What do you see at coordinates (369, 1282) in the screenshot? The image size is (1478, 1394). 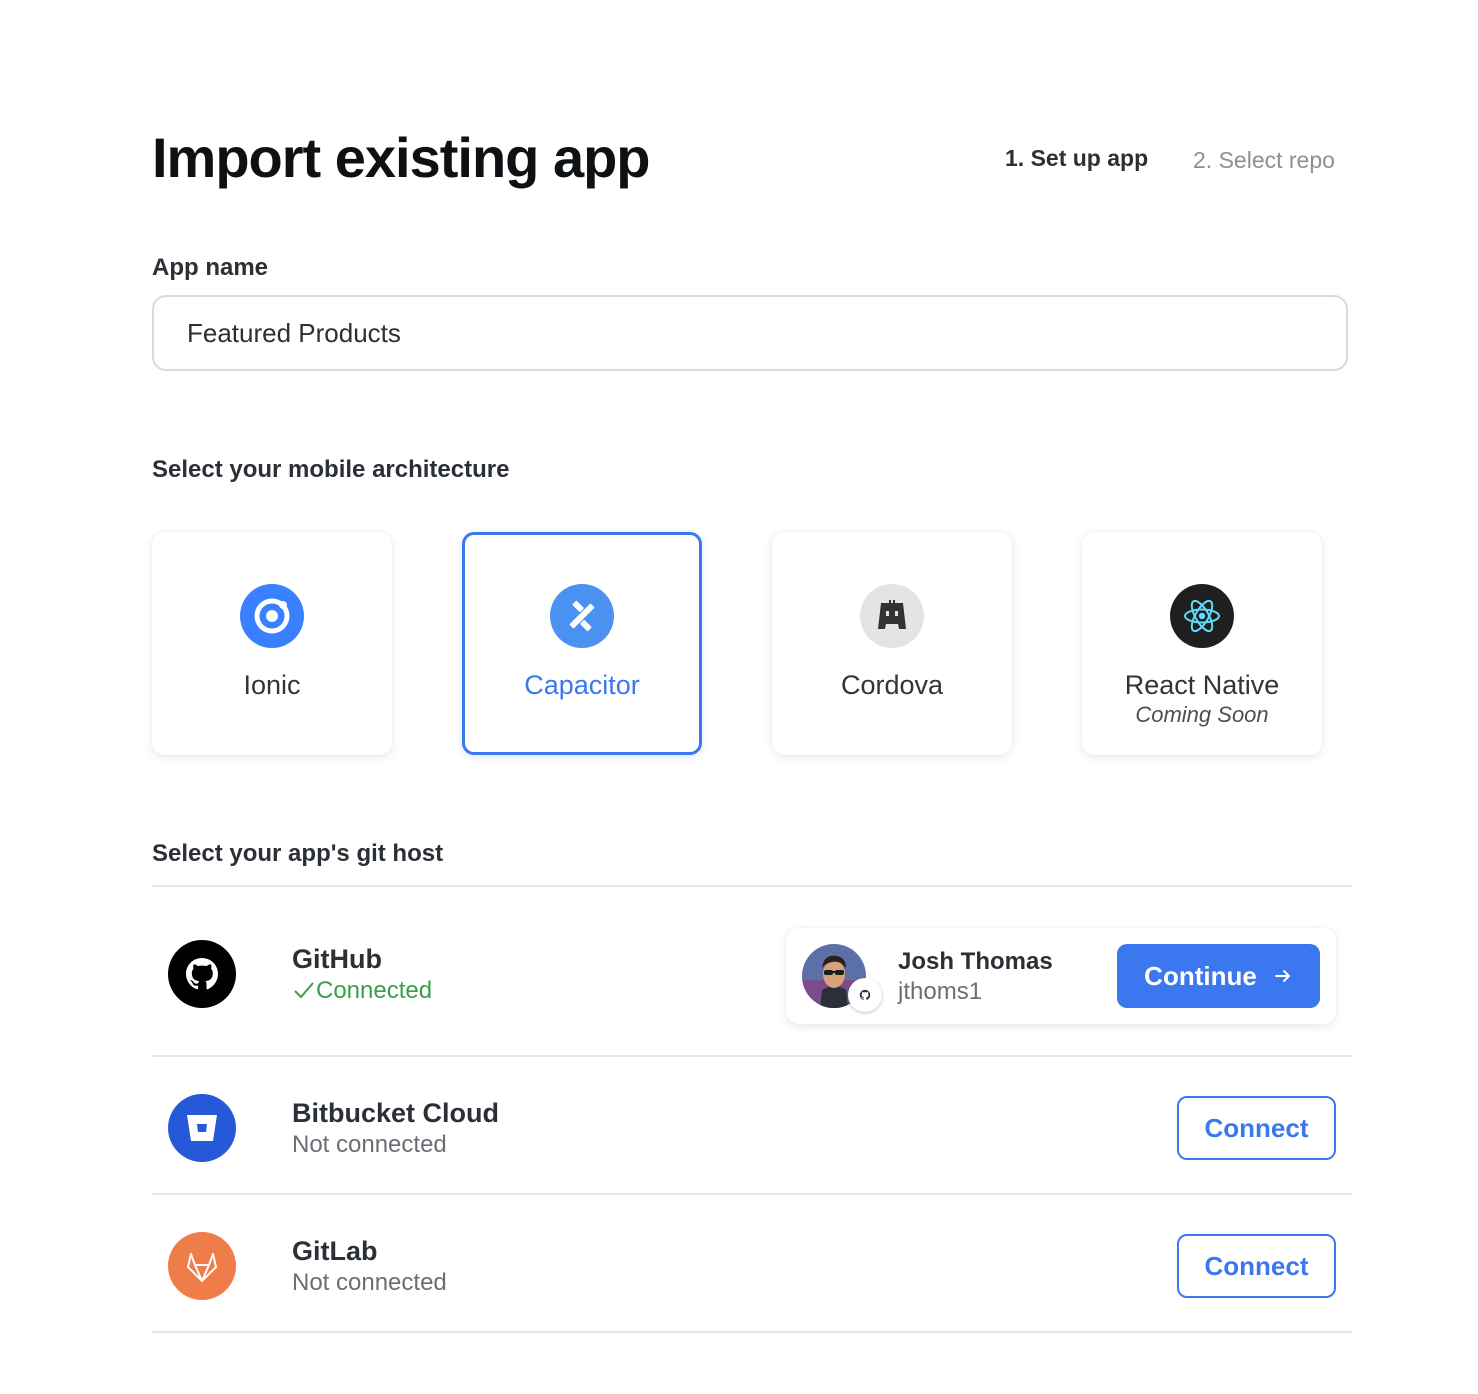 I see `gitlab-status: Not connected` at bounding box center [369, 1282].